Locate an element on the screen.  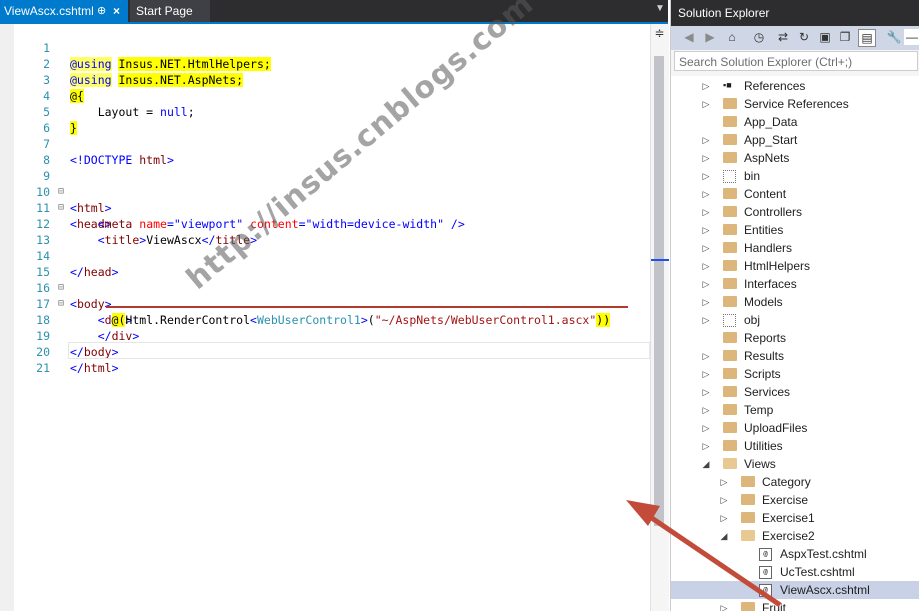
tab-viewascx: ViewAscx.cshtml ⊕ × is located at coordinates (64, 11).